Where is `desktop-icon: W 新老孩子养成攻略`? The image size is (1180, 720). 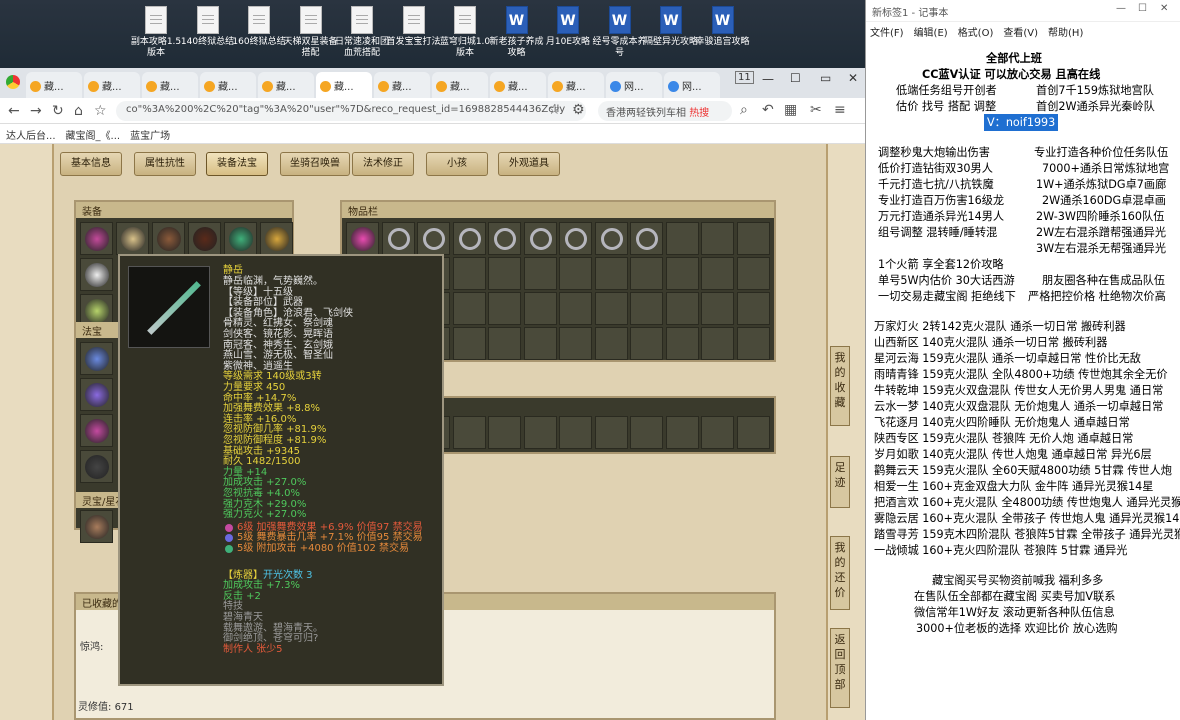
desktop-icon: W 新老孩子养成攻略 is located at coordinates (517, 32).